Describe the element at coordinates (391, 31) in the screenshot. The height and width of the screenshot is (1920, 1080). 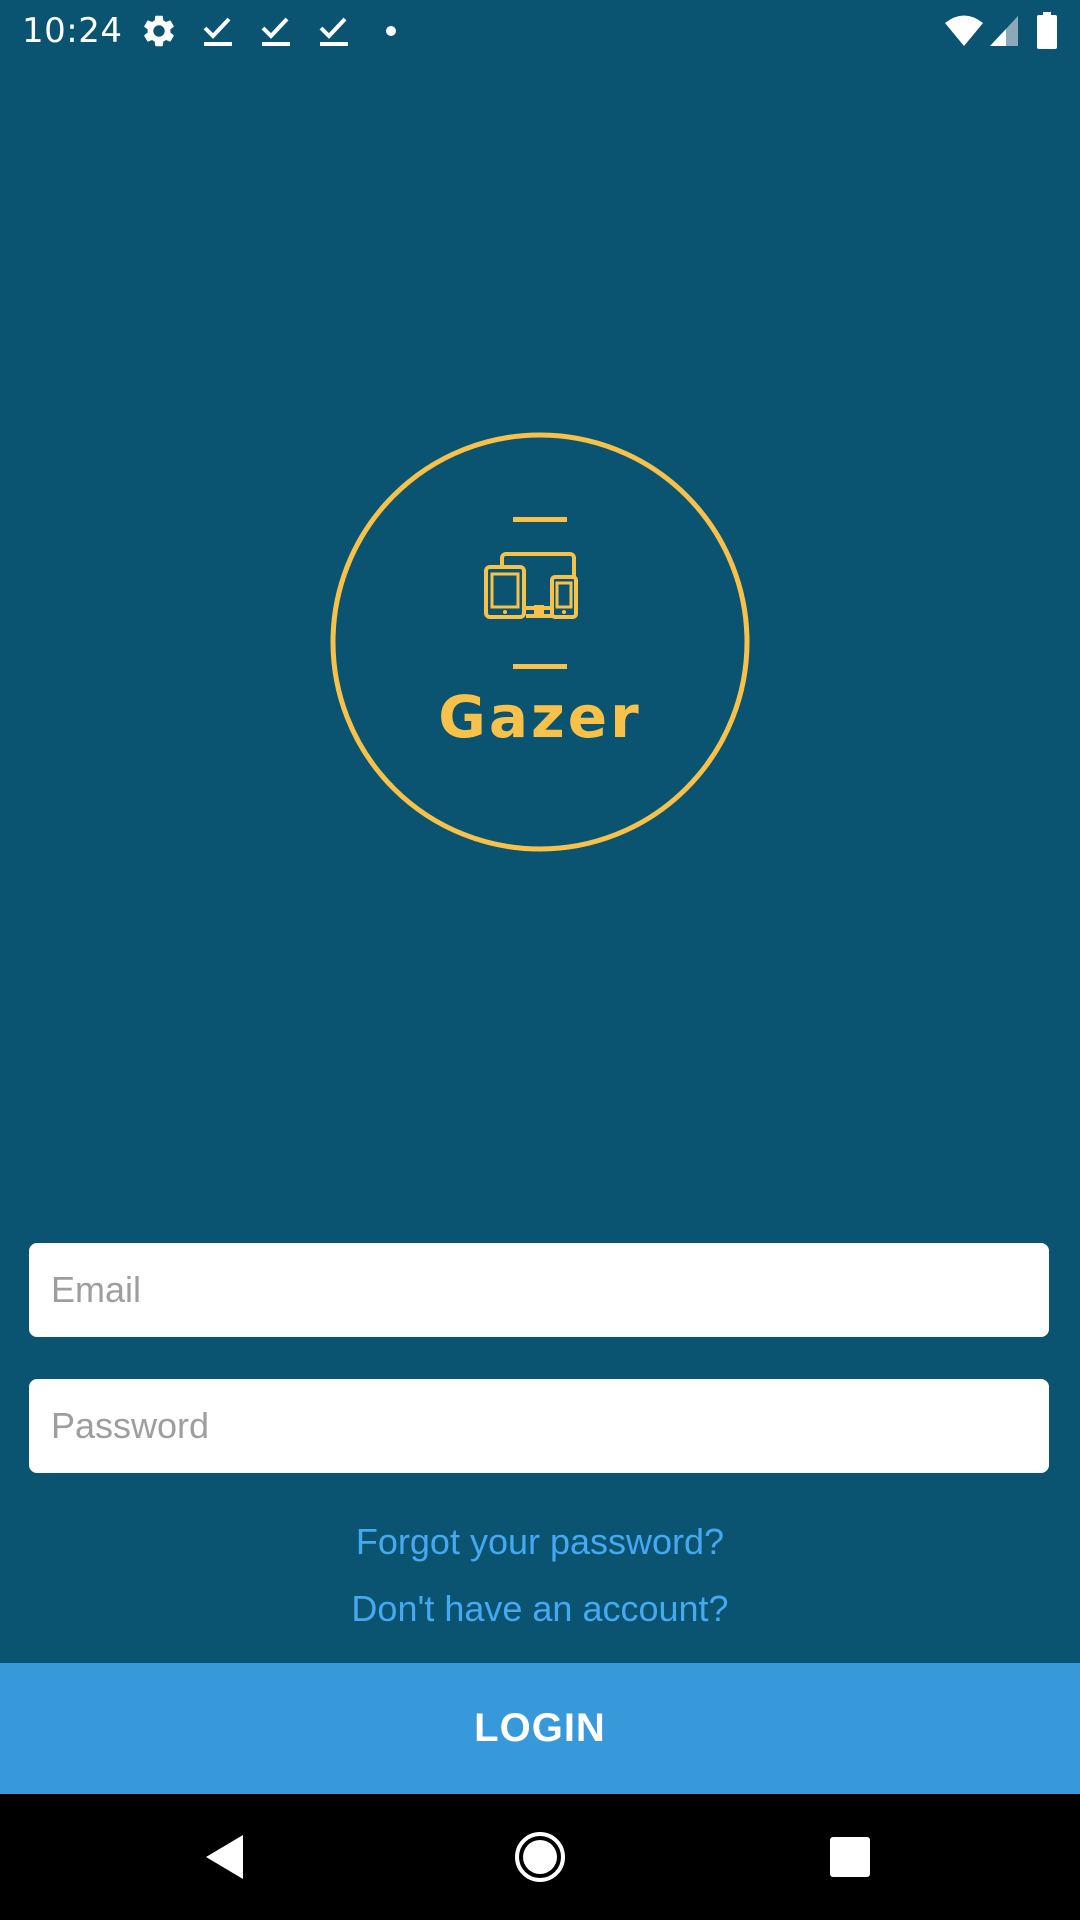
I see `dot-icon` at that location.